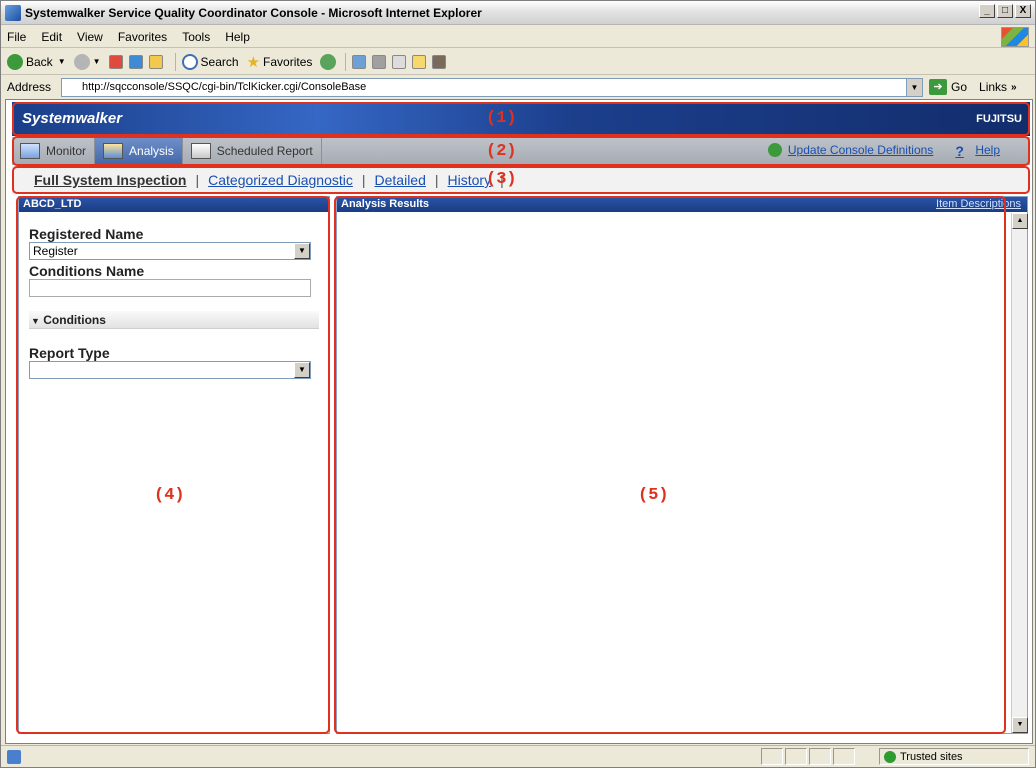  I want to click on star-icon: ★, so click(253, 62).